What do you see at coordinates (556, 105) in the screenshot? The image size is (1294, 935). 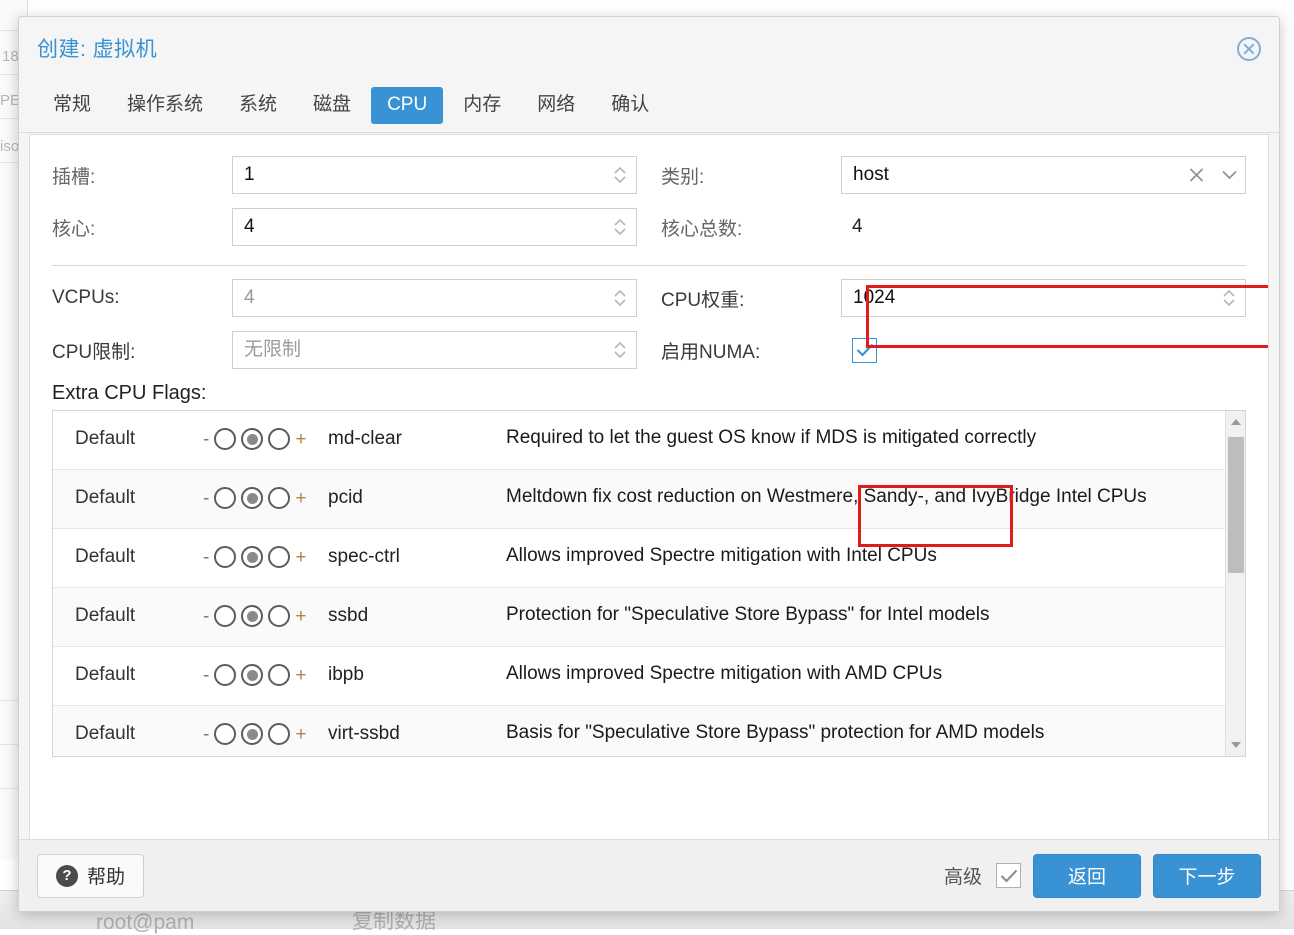 I see `tab-network: 网络` at bounding box center [556, 105].